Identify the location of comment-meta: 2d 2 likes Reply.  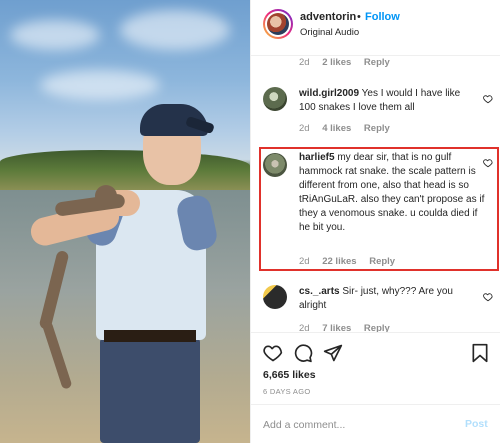
(349, 62).